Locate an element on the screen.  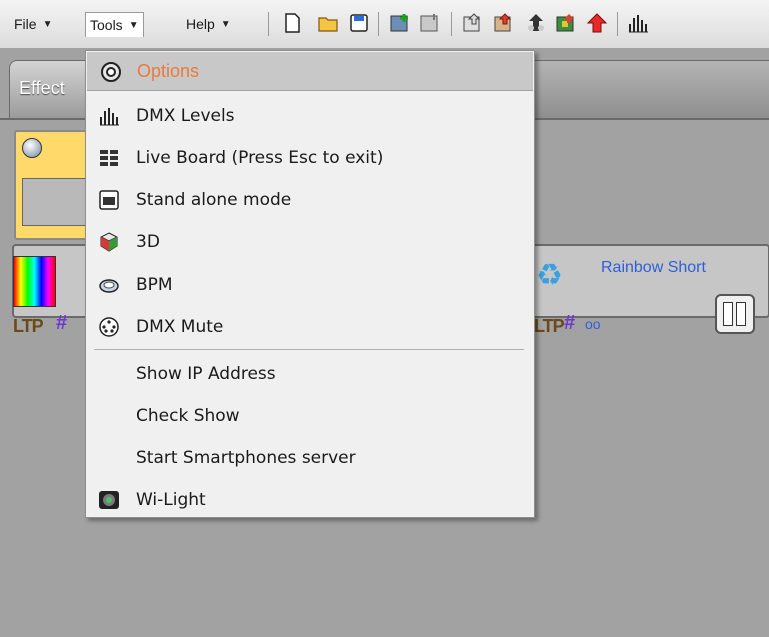
import-icon is located at coordinates (473, 23).